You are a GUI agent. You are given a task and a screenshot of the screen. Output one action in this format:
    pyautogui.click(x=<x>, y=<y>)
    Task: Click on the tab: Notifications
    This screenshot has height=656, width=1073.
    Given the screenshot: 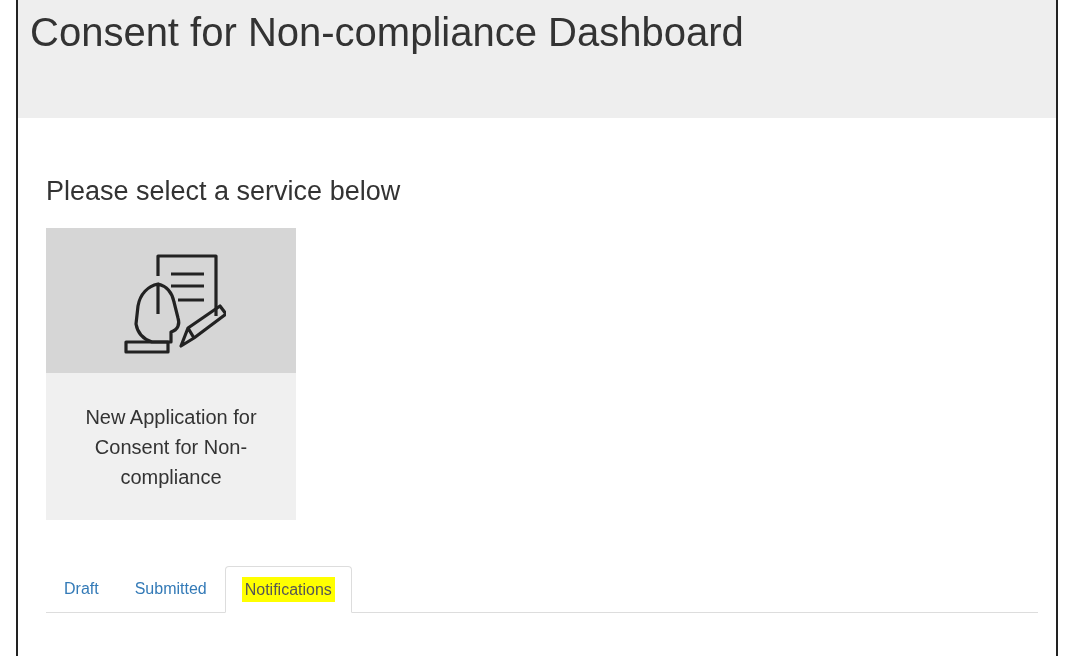 What is the action you would take?
    pyautogui.click(x=288, y=589)
    